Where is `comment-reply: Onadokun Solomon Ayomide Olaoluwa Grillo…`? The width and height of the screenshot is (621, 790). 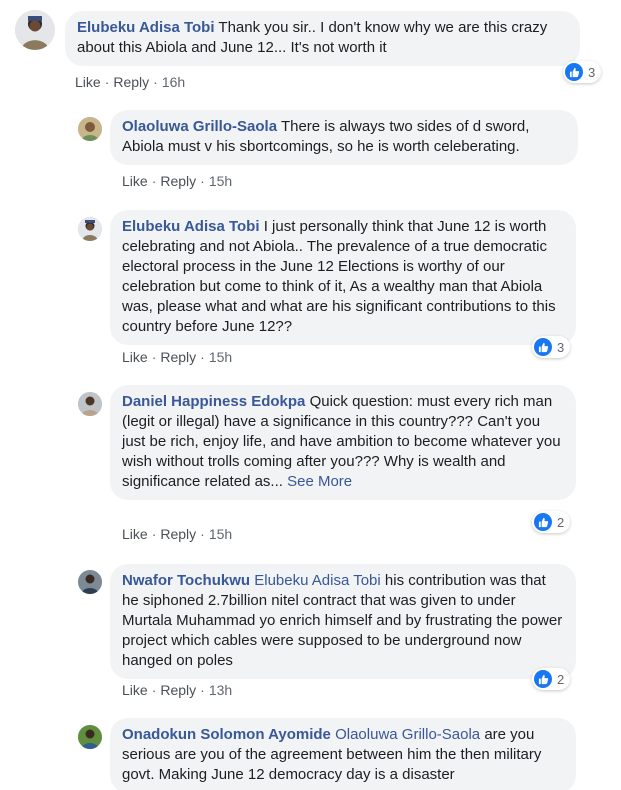 comment-reply: Onadokun Solomon Ayomide Olaoluwa Grillo… is located at coordinates (310, 752).